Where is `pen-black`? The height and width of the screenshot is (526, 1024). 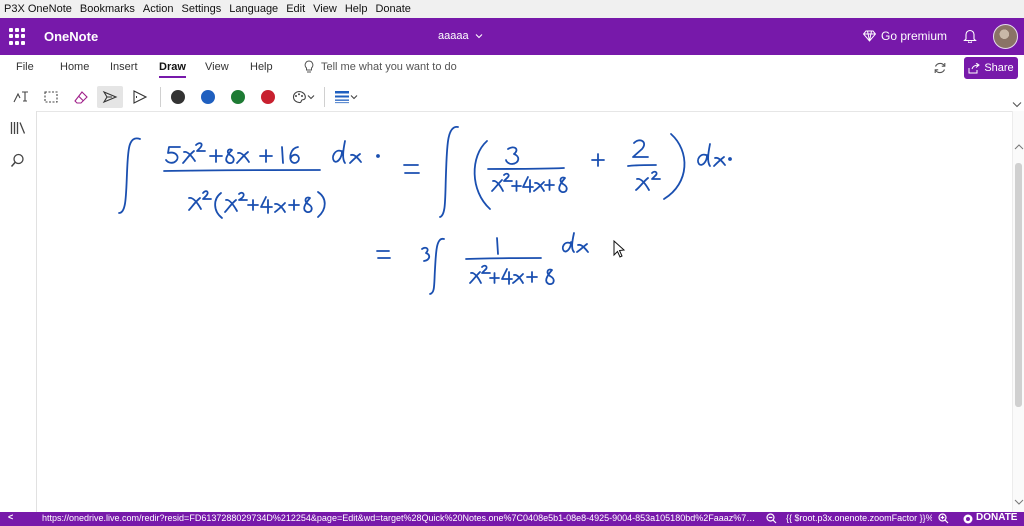 pen-black is located at coordinates (178, 97).